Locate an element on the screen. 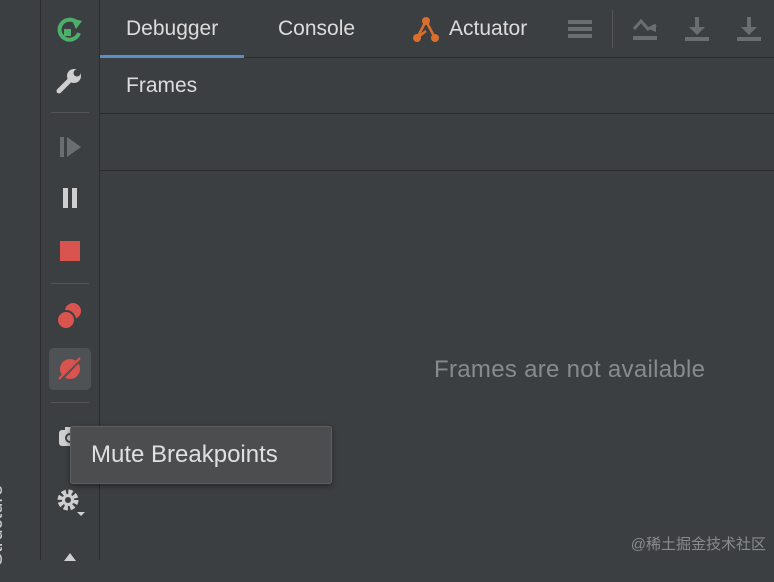 The width and height of the screenshot is (774, 582). tab-actuator: Actuator is located at coordinates (469, 28).